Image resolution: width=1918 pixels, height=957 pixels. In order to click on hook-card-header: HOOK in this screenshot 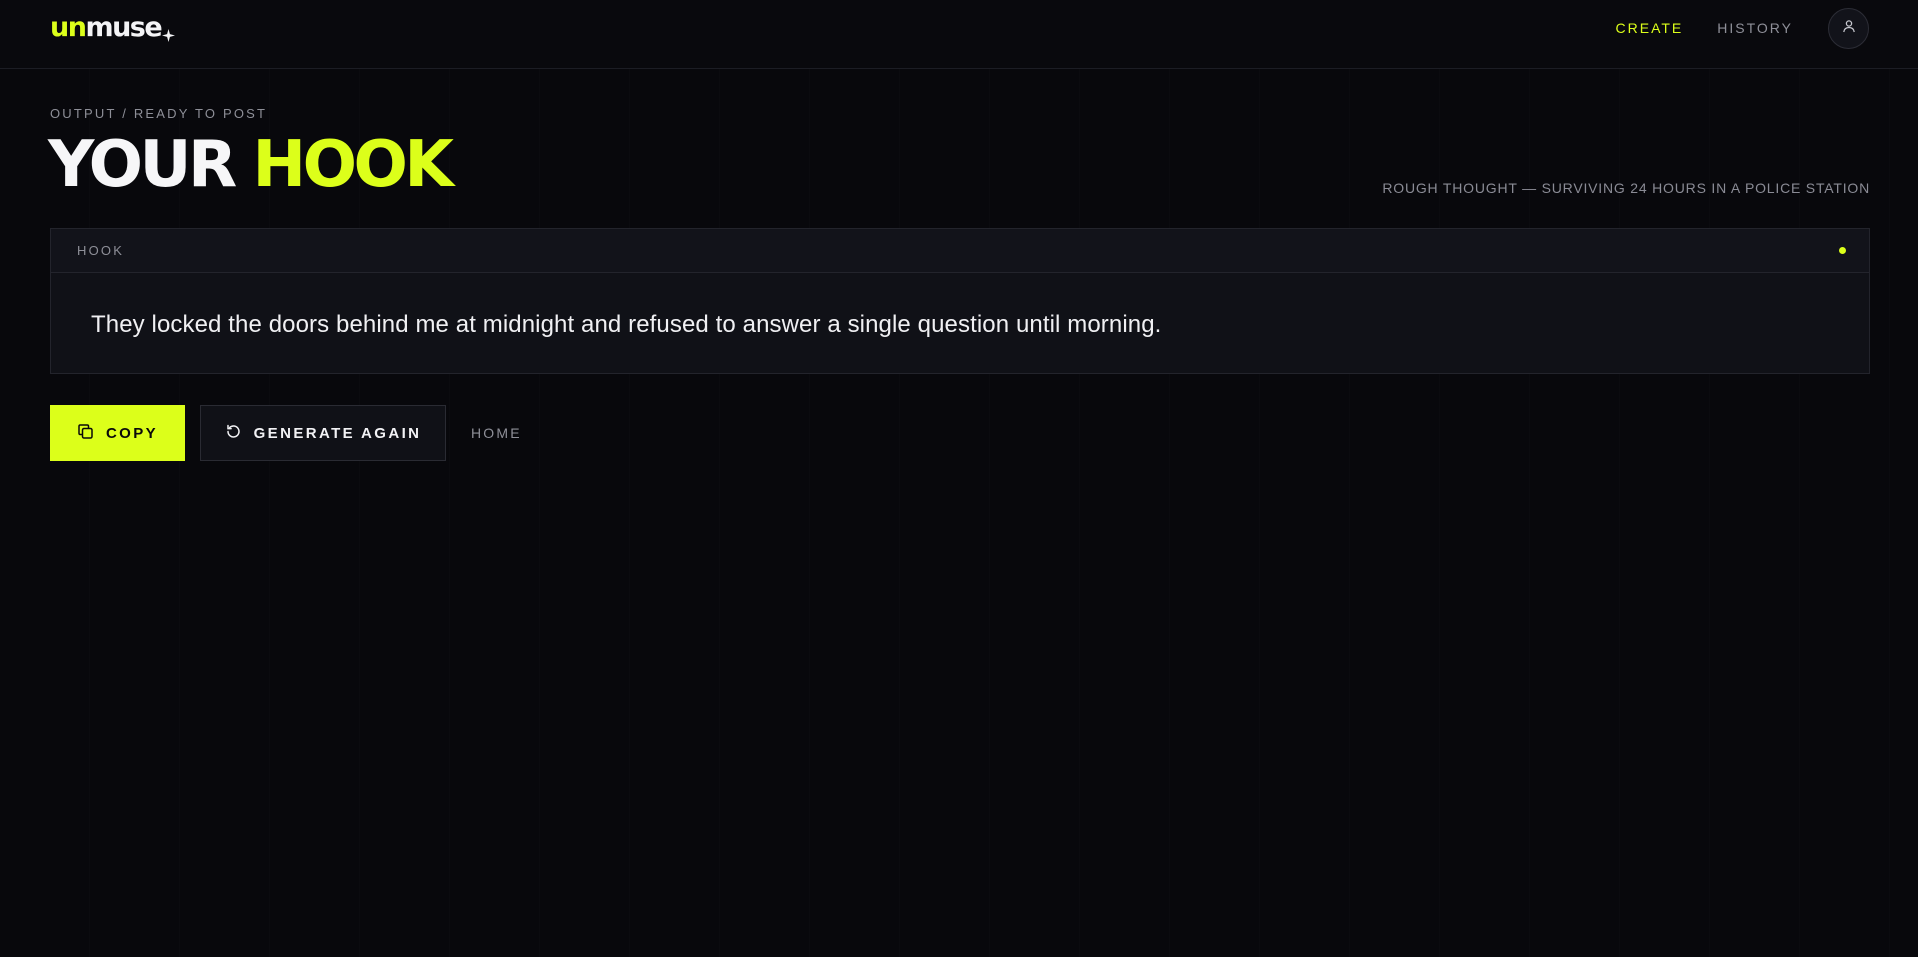, I will do `click(960, 251)`.